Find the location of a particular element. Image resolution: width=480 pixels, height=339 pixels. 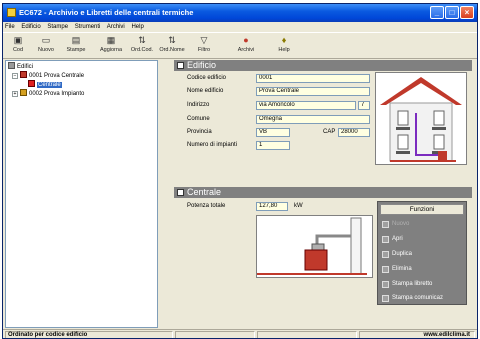

building-drawing is located at coordinates (421, 119).